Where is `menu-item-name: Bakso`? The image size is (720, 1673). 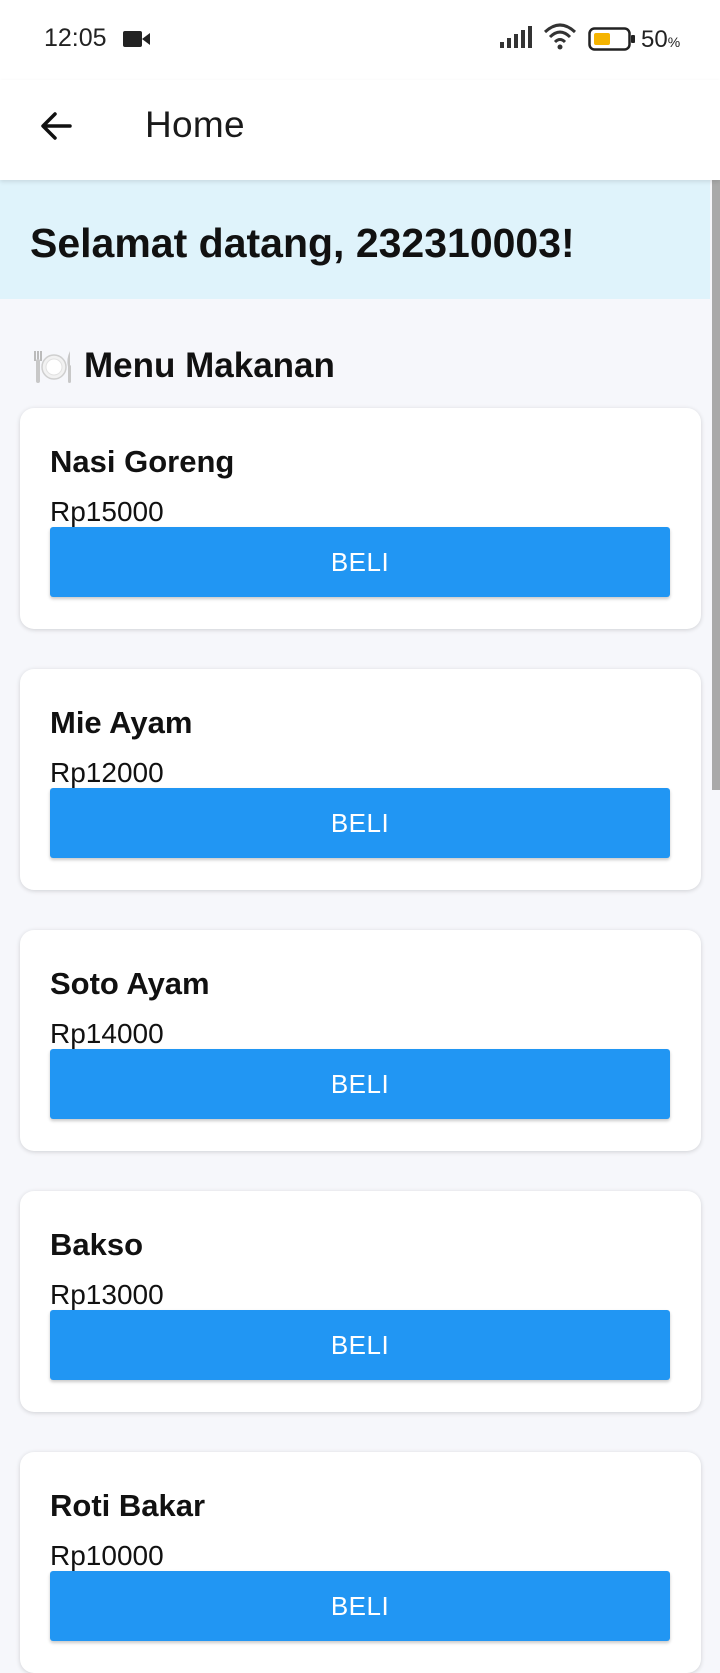
menu-item-name: Bakso is located at coordinates (97, 1244).